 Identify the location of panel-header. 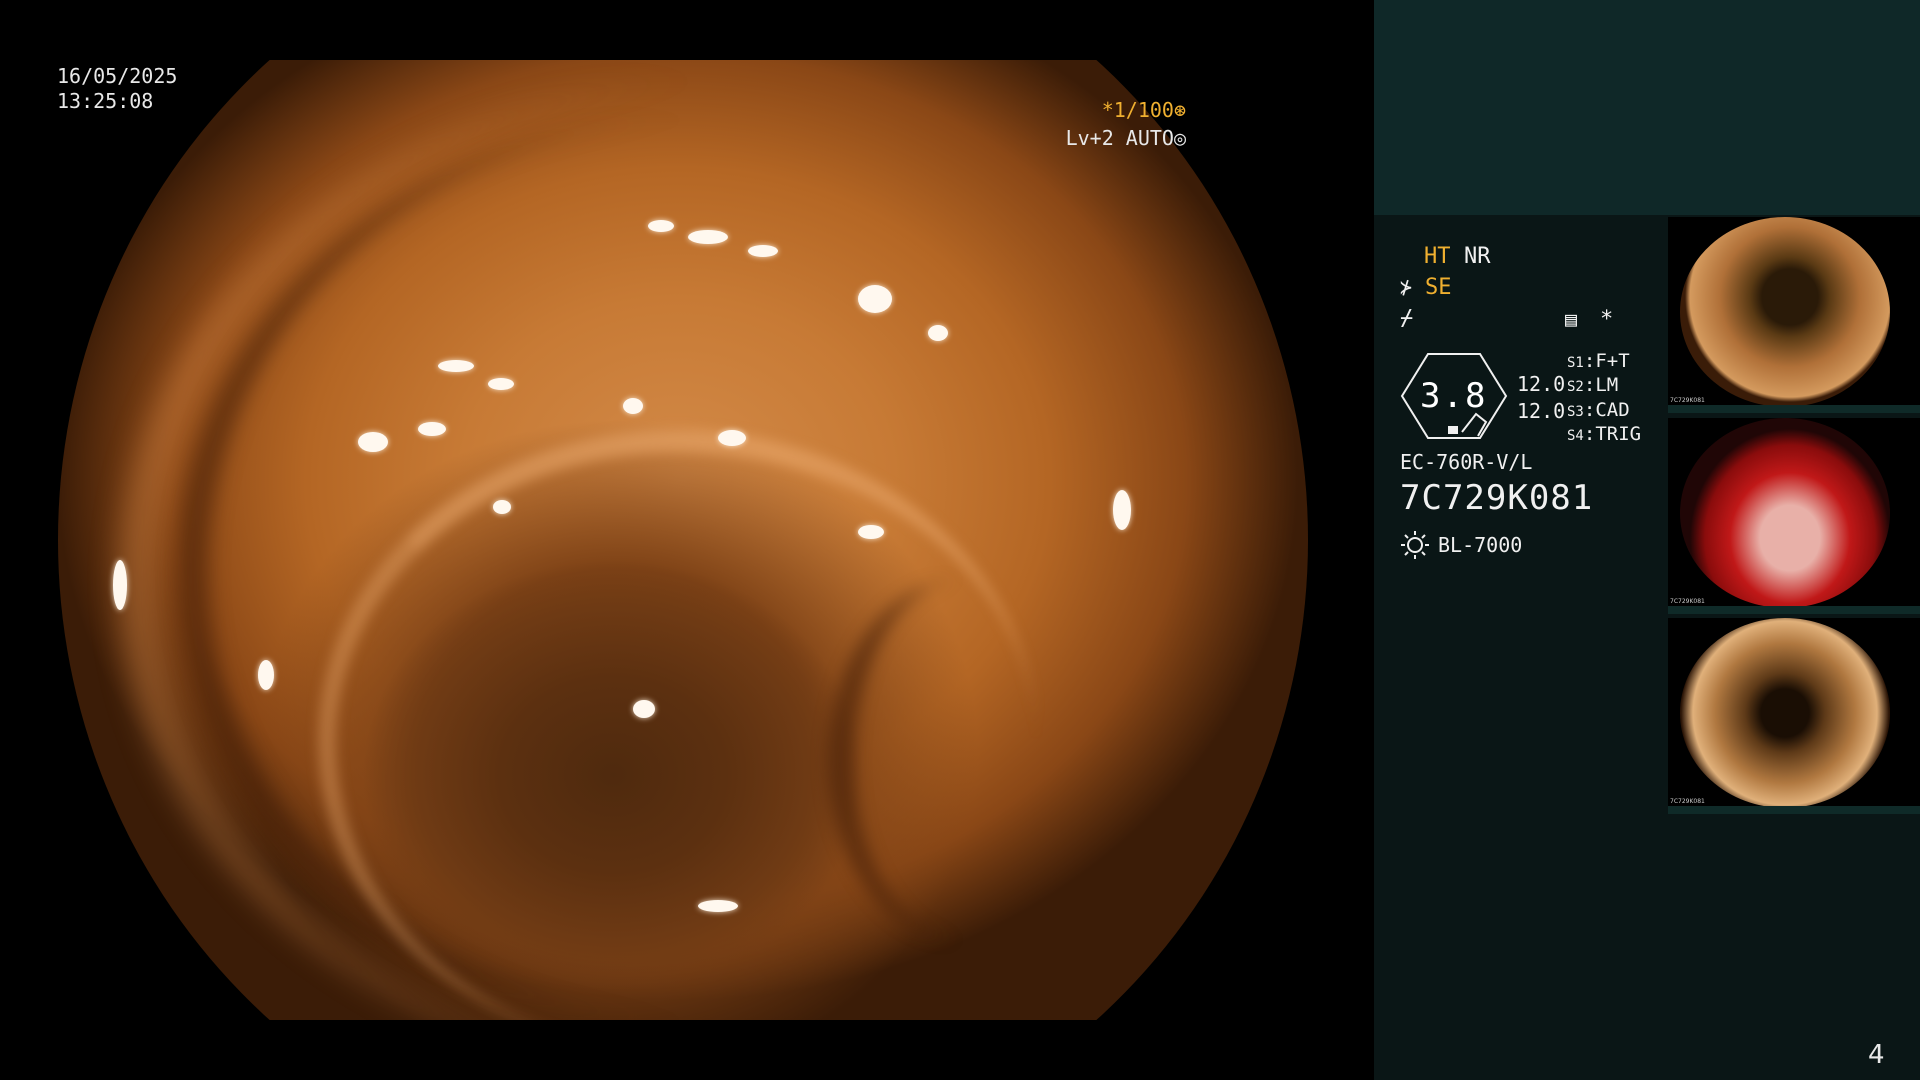
(1647, 107).